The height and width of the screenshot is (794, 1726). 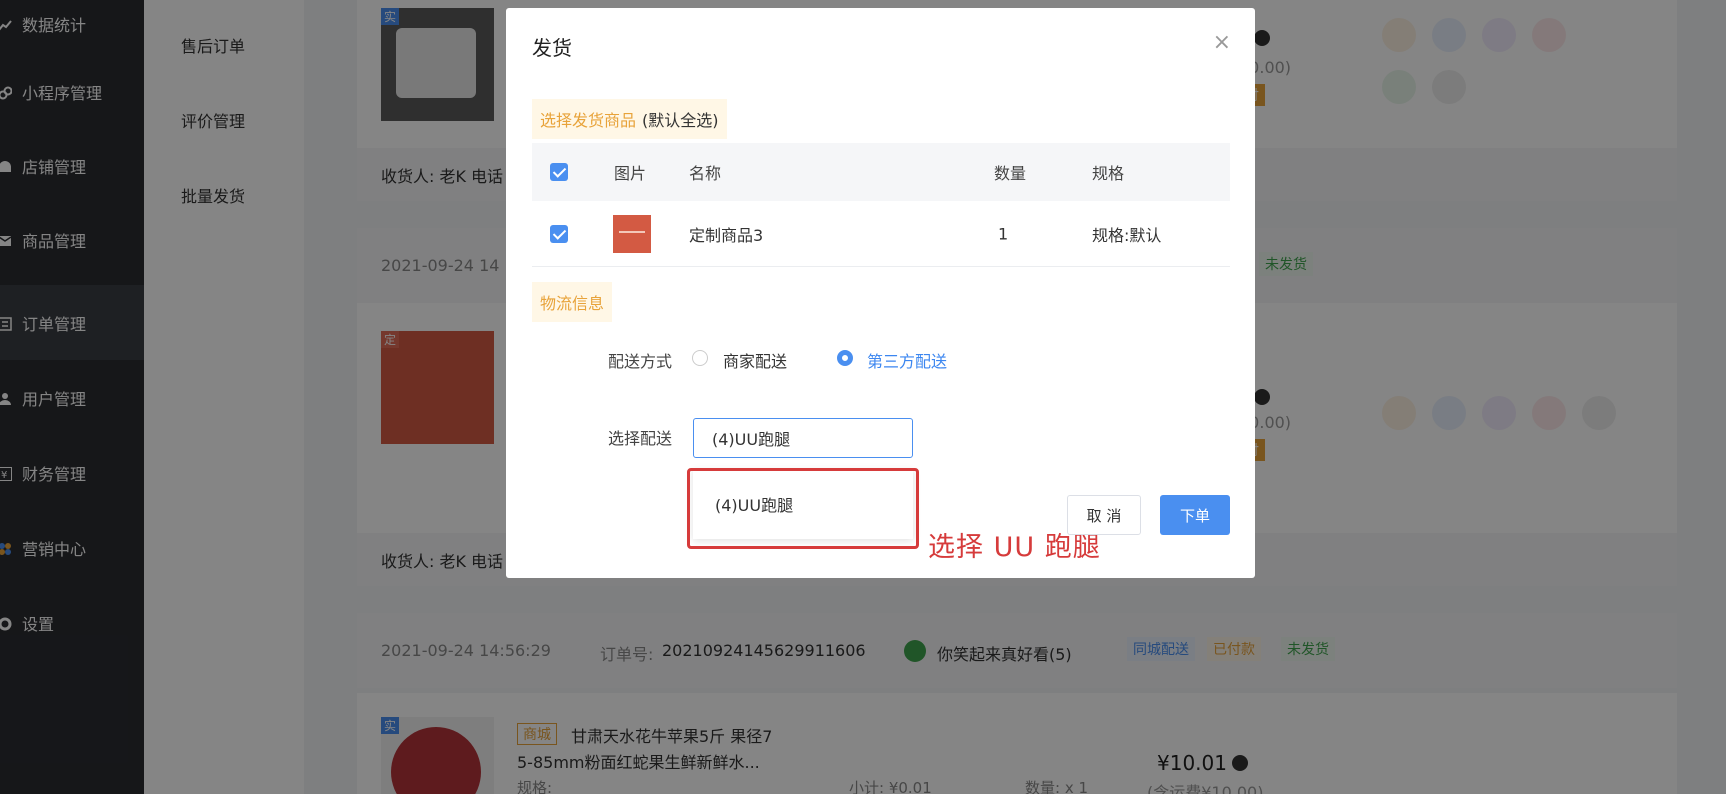 I want to click on section-goods-label: 选择发货商品, so click(x=588, y=120).